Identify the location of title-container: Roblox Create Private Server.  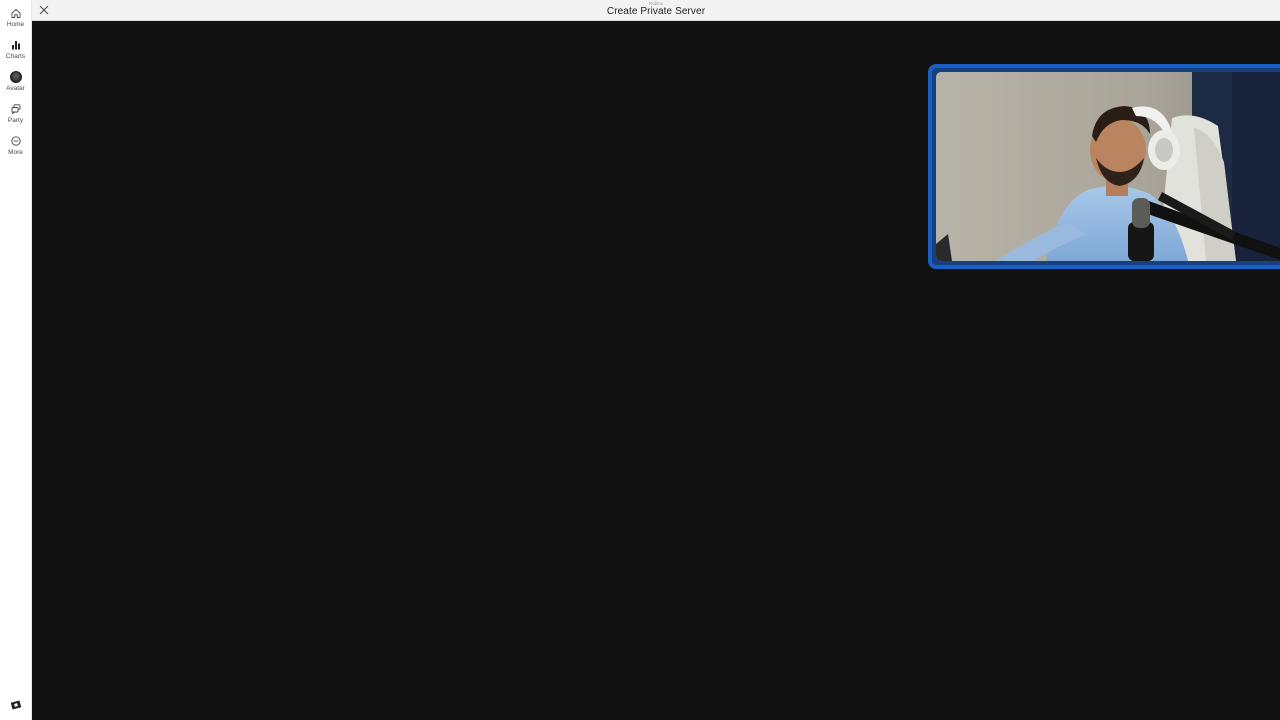
(656, 9).